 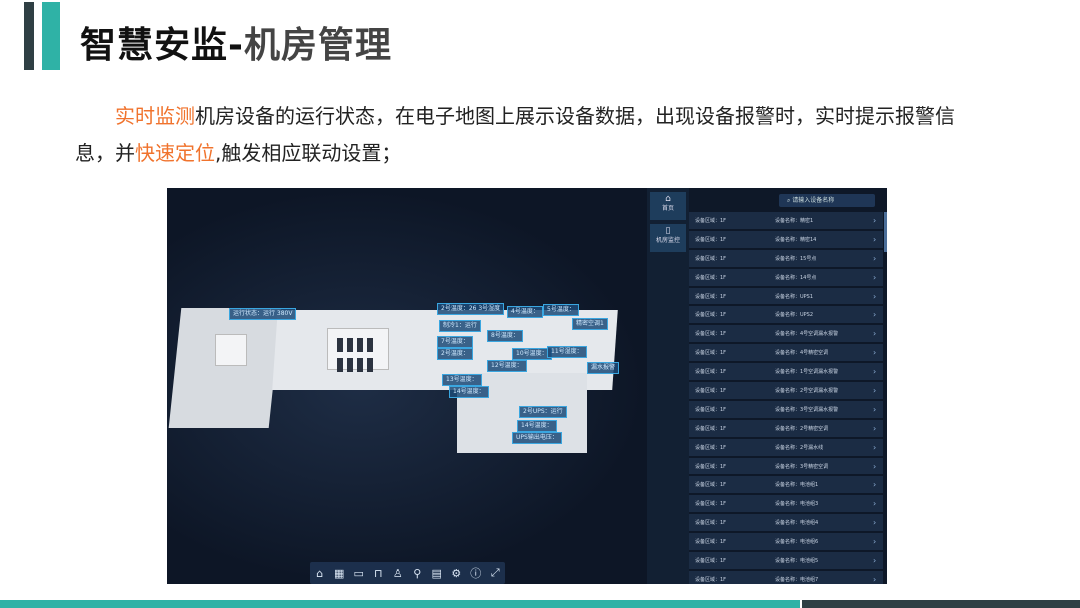 I want to click on title-main: 智慧安监, so click(x=154, y=45).